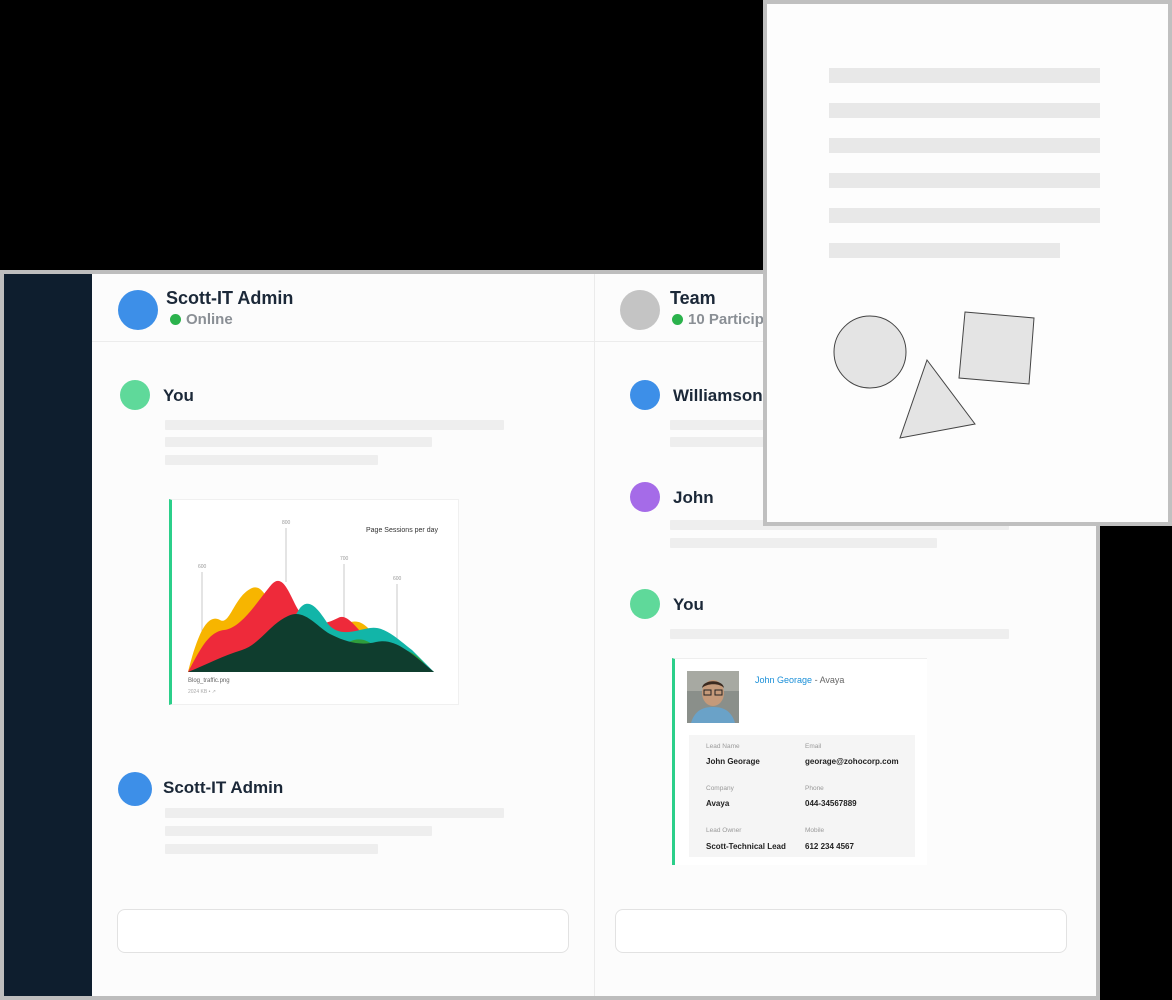  Describe the element at coordinates (746, 846) in the screenshot. I see `field-value: Scott-Technical Lead` at that location.